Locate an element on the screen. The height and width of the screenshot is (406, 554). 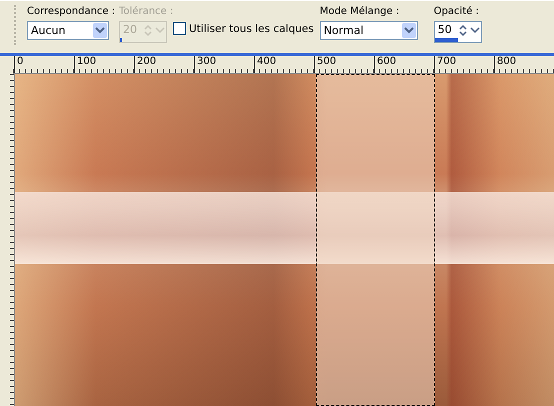
ruler-label: 400 is located at coordinates (284, 64).